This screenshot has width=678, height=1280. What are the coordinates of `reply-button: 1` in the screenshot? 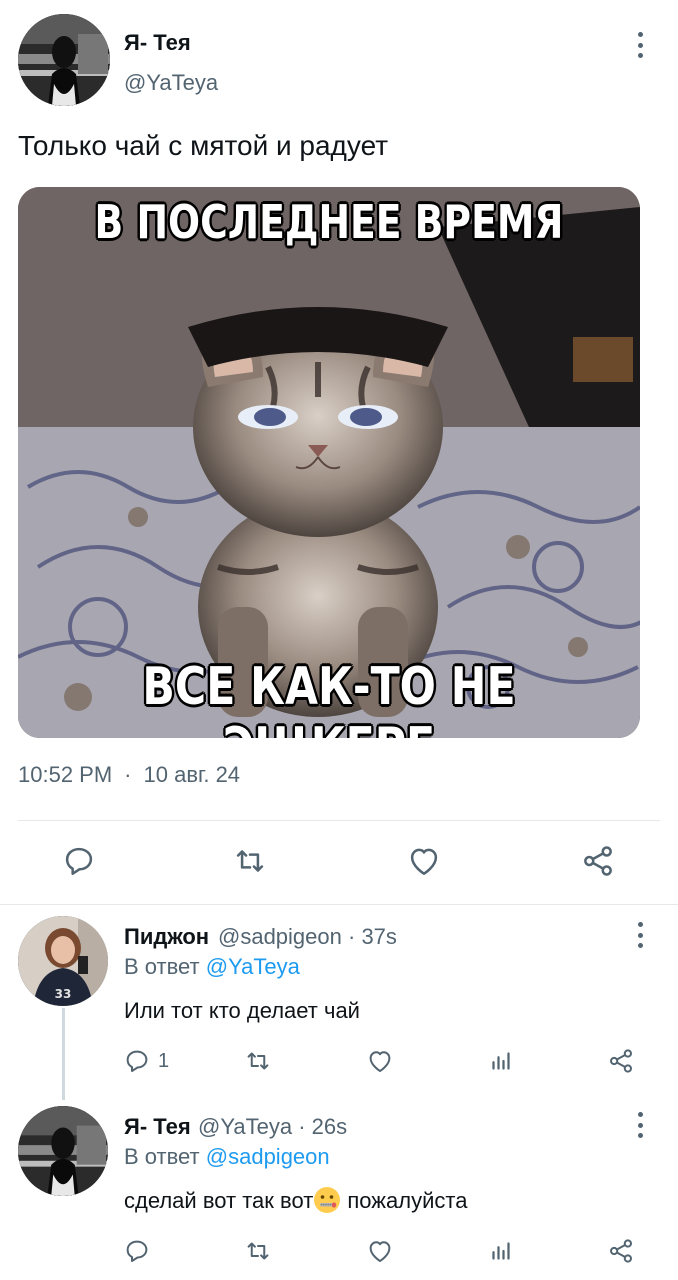 It's located at (145, 1061).